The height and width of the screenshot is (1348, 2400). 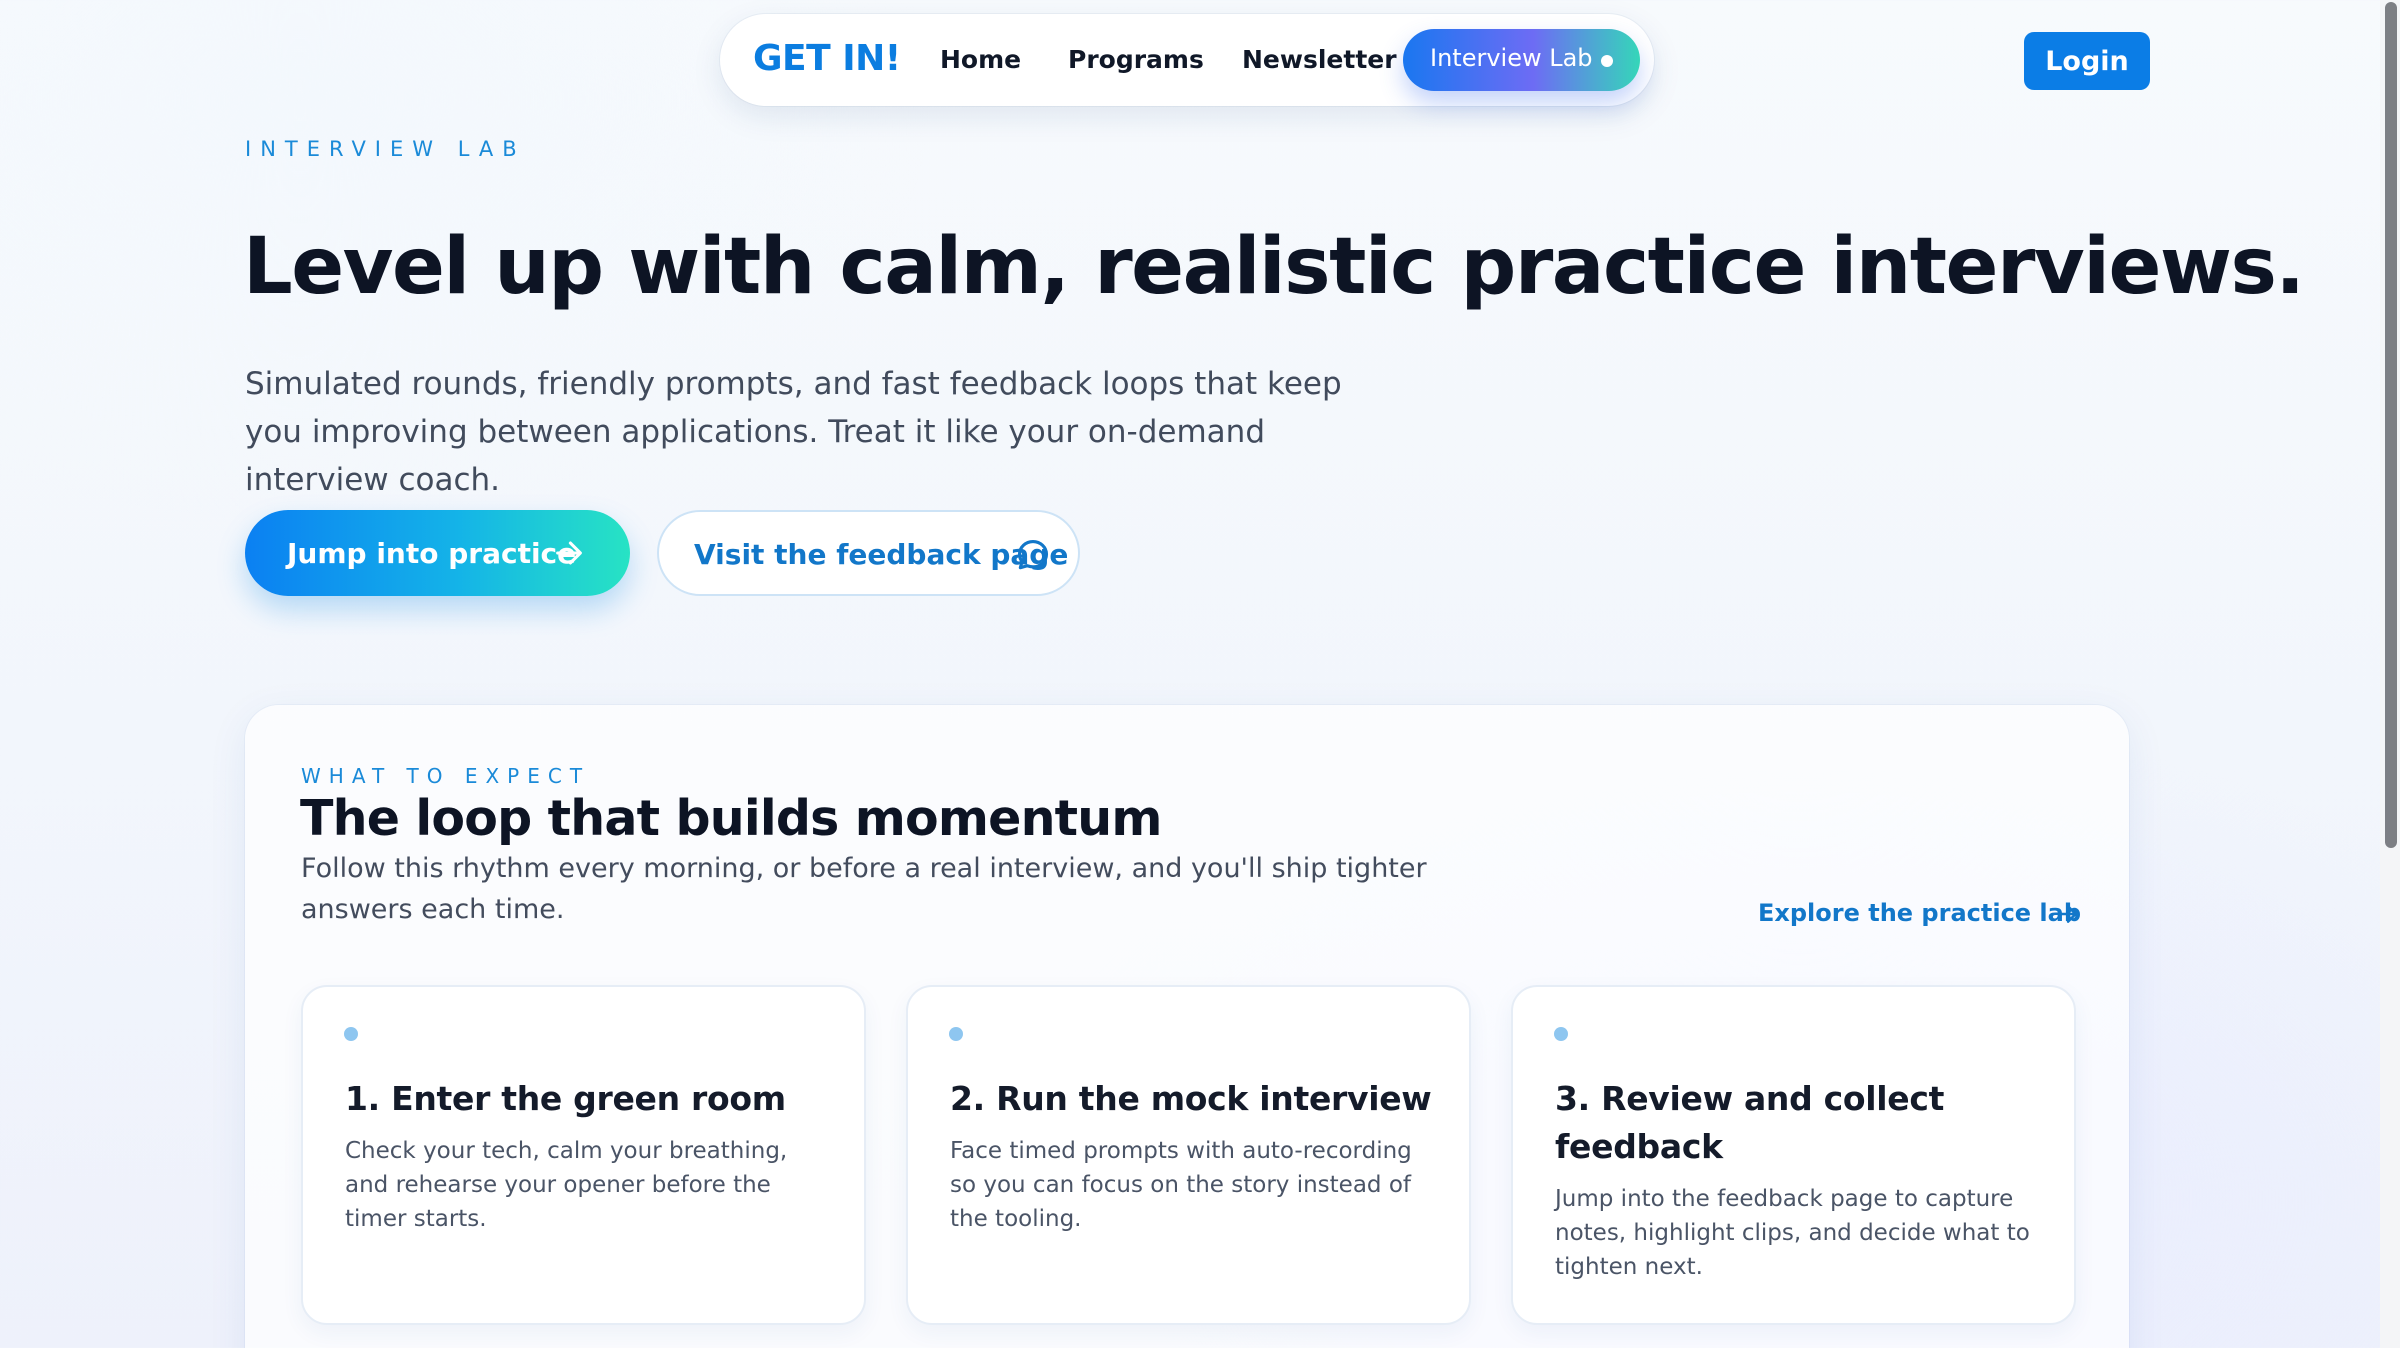 I want to click on scrollbar-thumb, so click(x=2391, y=425).